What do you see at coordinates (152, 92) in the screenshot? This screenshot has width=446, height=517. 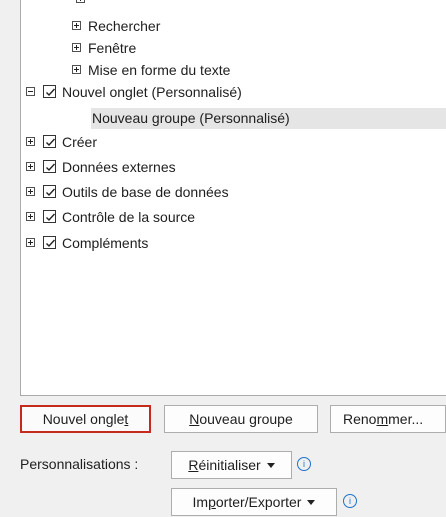 I see `tree-item-label: Nouvel onglet (Personnalisé)` at bounding box center [152, 92].